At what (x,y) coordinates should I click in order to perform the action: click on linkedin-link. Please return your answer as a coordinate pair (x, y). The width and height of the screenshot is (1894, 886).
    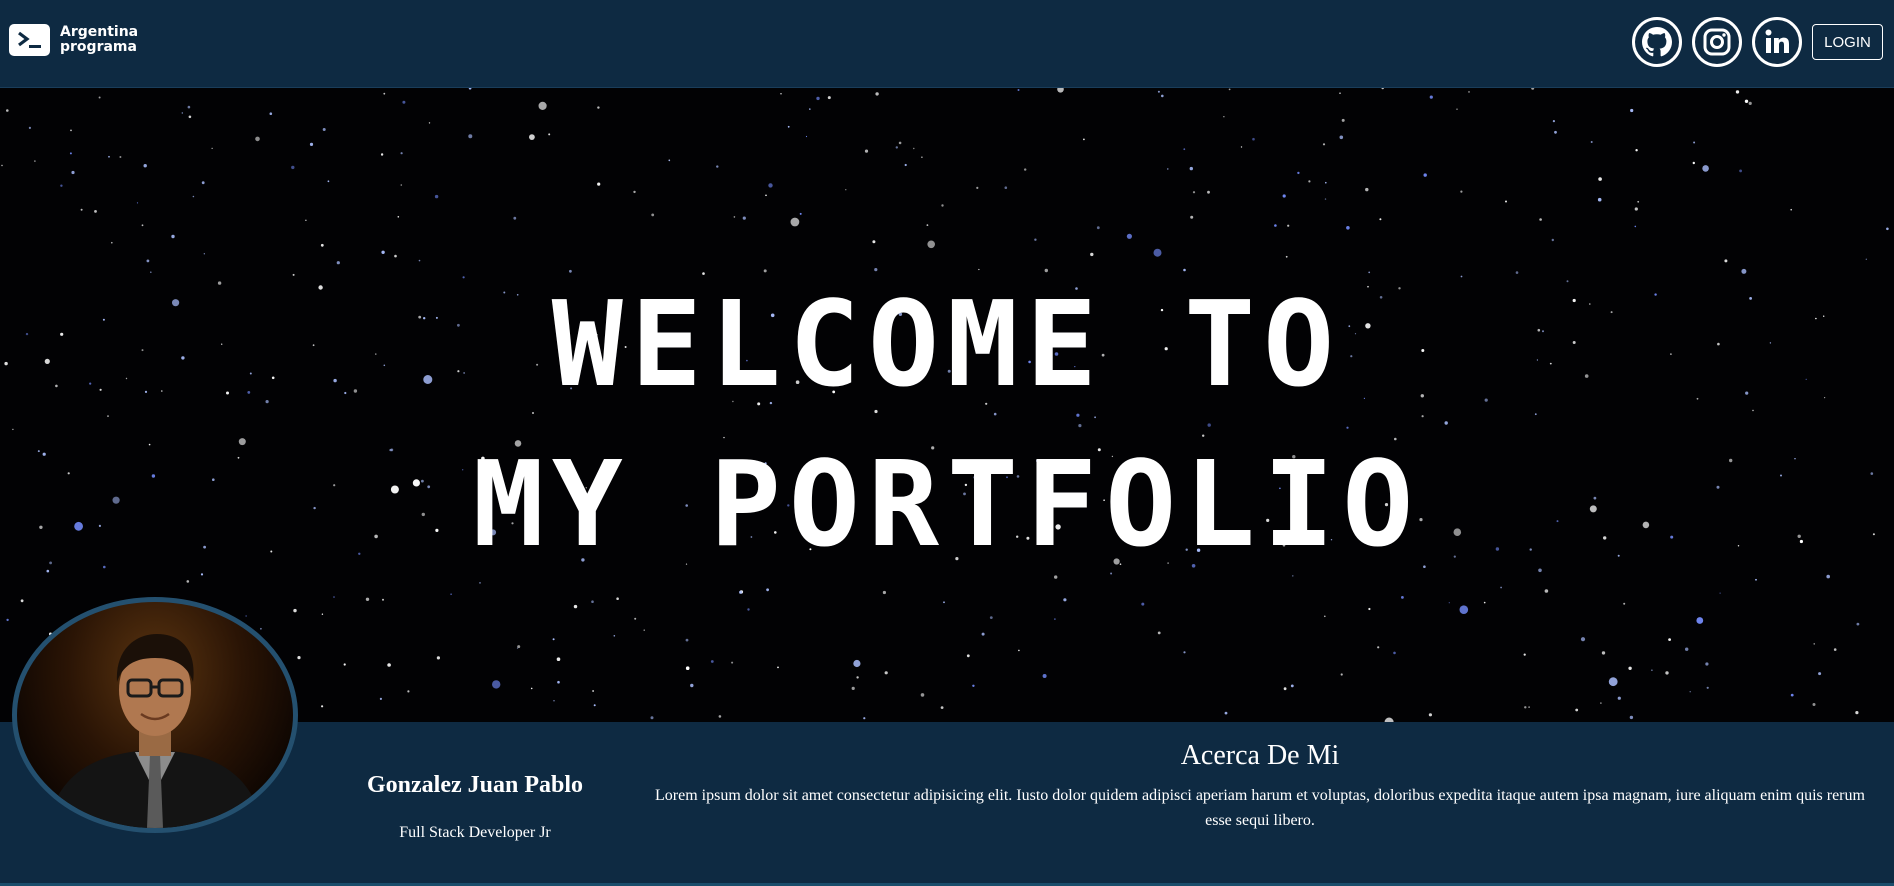
    Looking at the image, I should click on (1777, 42).